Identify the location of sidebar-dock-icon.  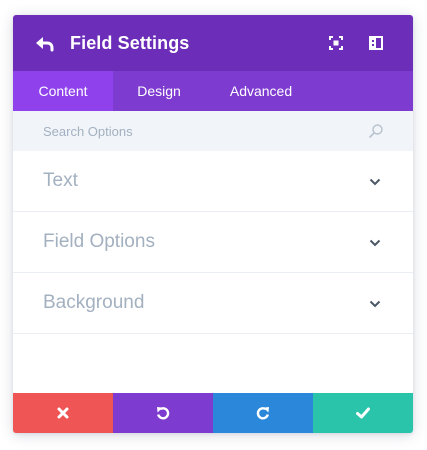
(376, 43).